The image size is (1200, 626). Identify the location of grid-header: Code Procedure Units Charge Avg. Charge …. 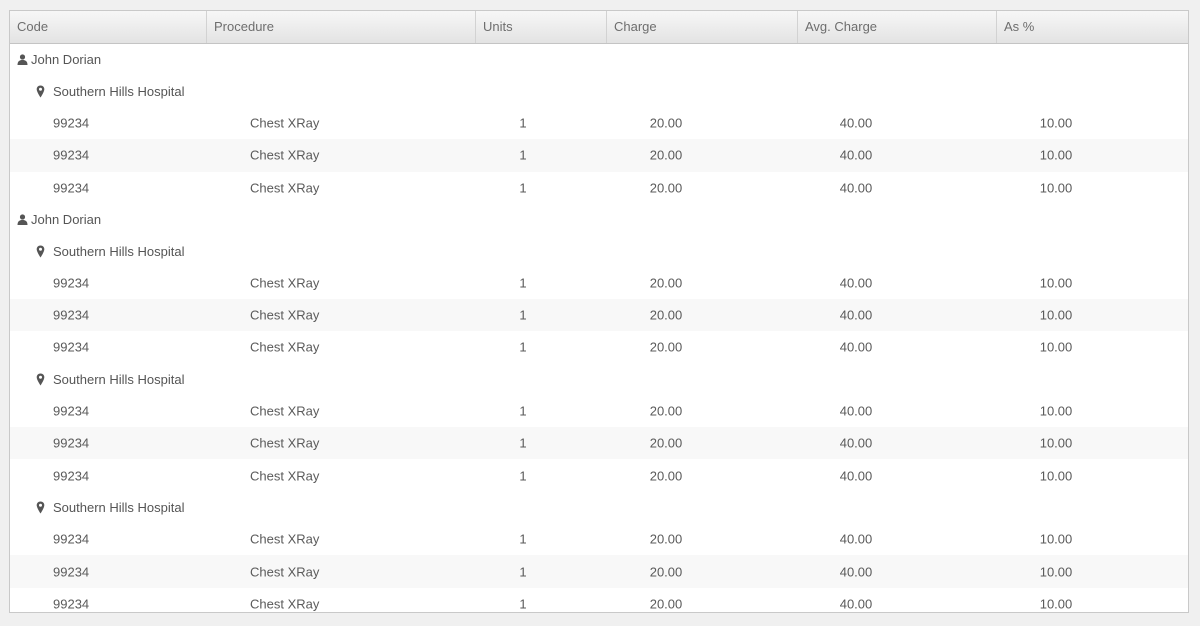
(599, 27).